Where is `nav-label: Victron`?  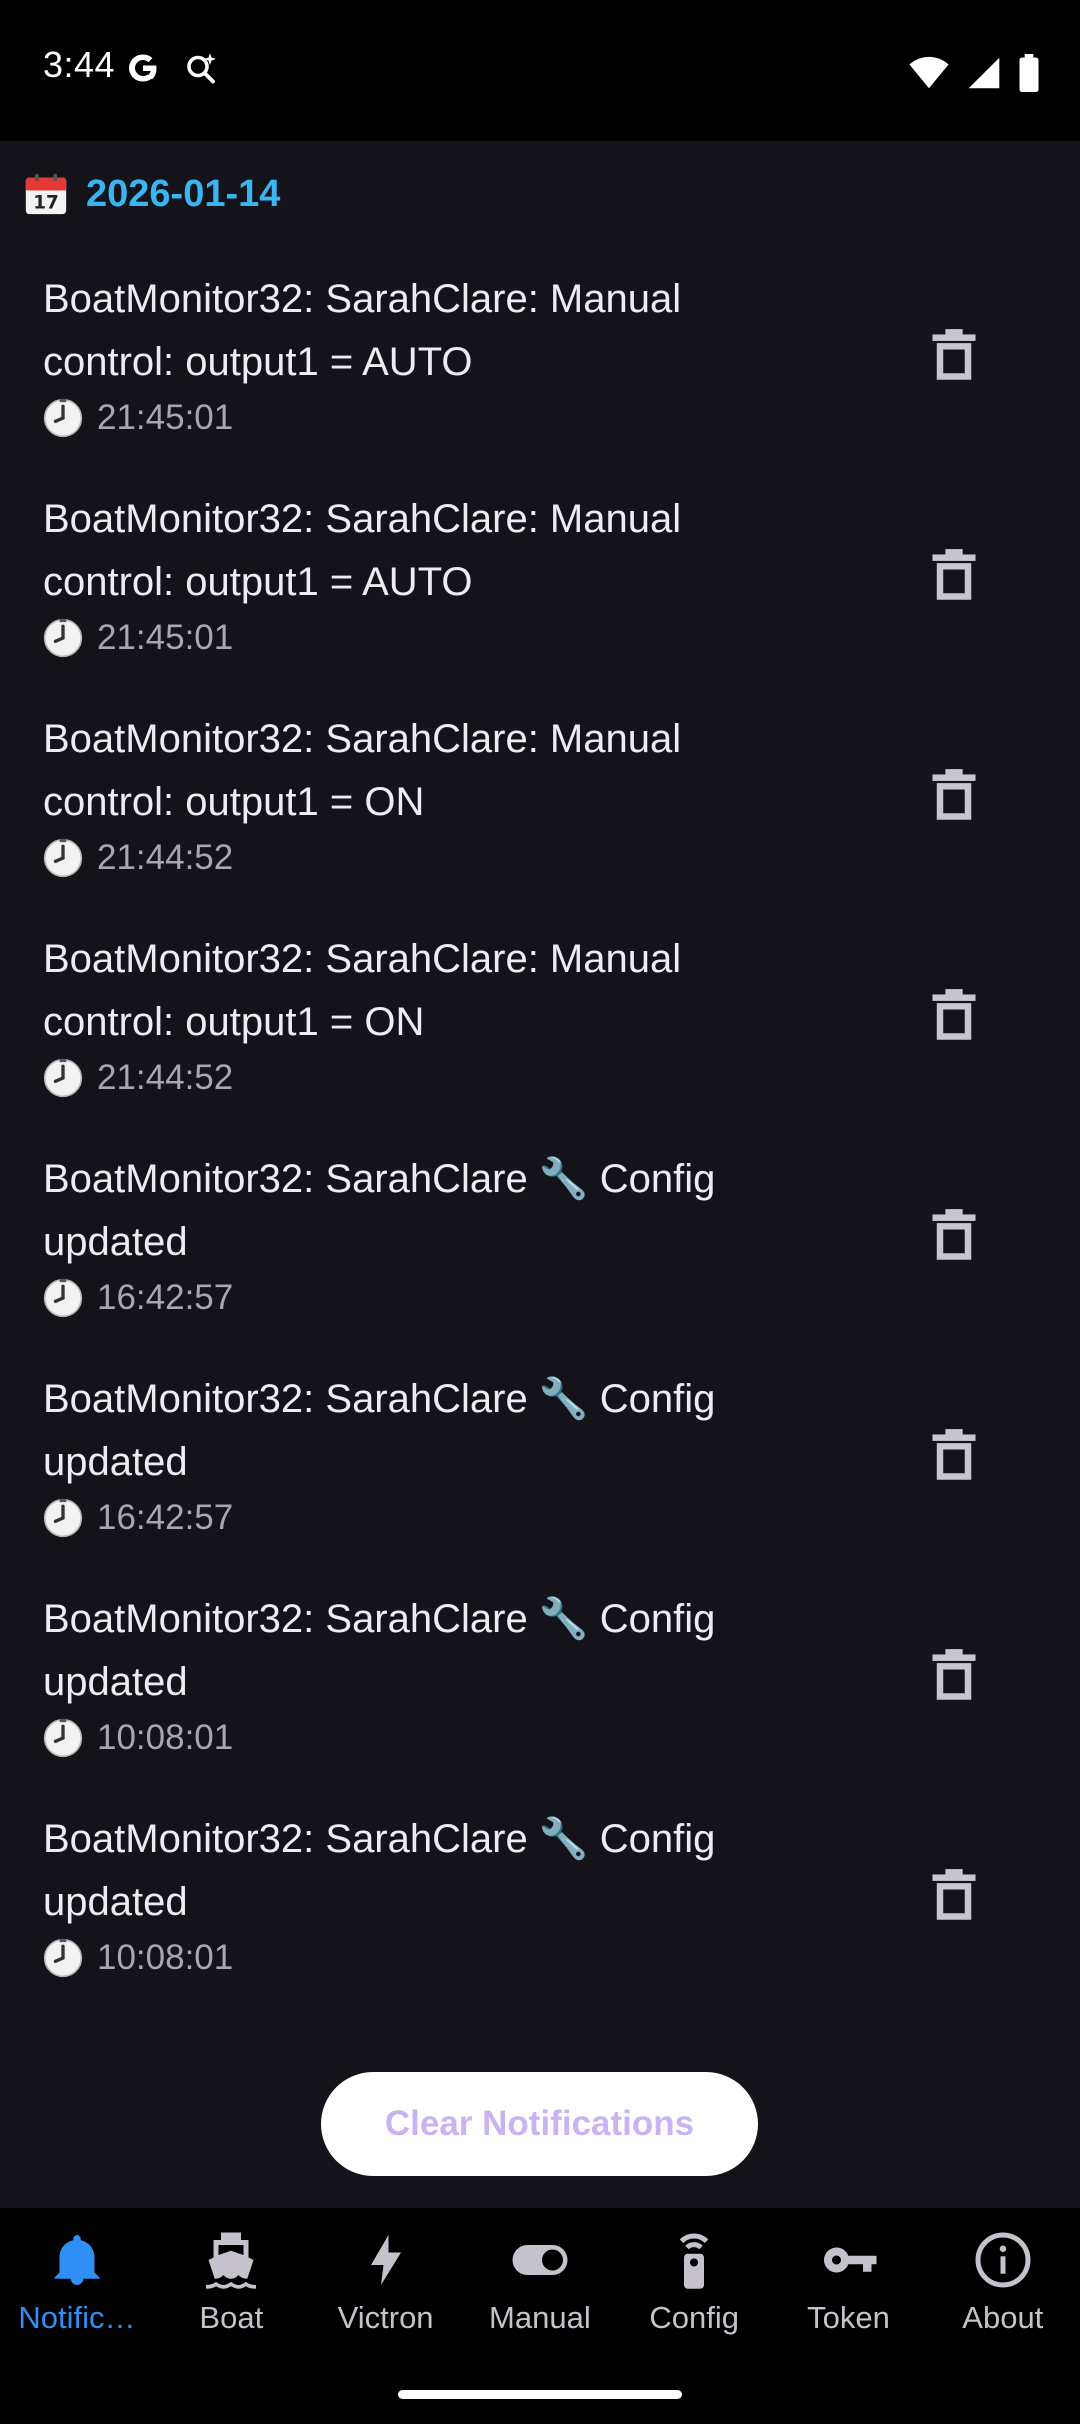 nav-label: Victron is located at coordinates (385, 2317).